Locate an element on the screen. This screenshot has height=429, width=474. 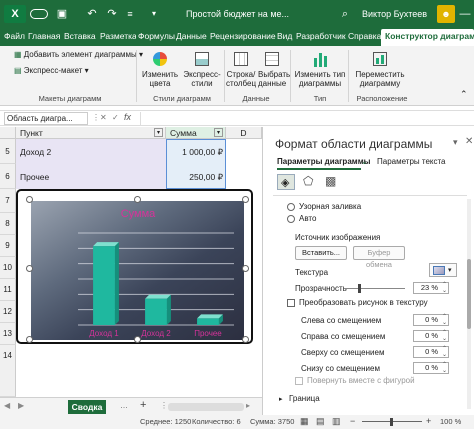
vertical-scrollbar is located at coordinates (469, 304).